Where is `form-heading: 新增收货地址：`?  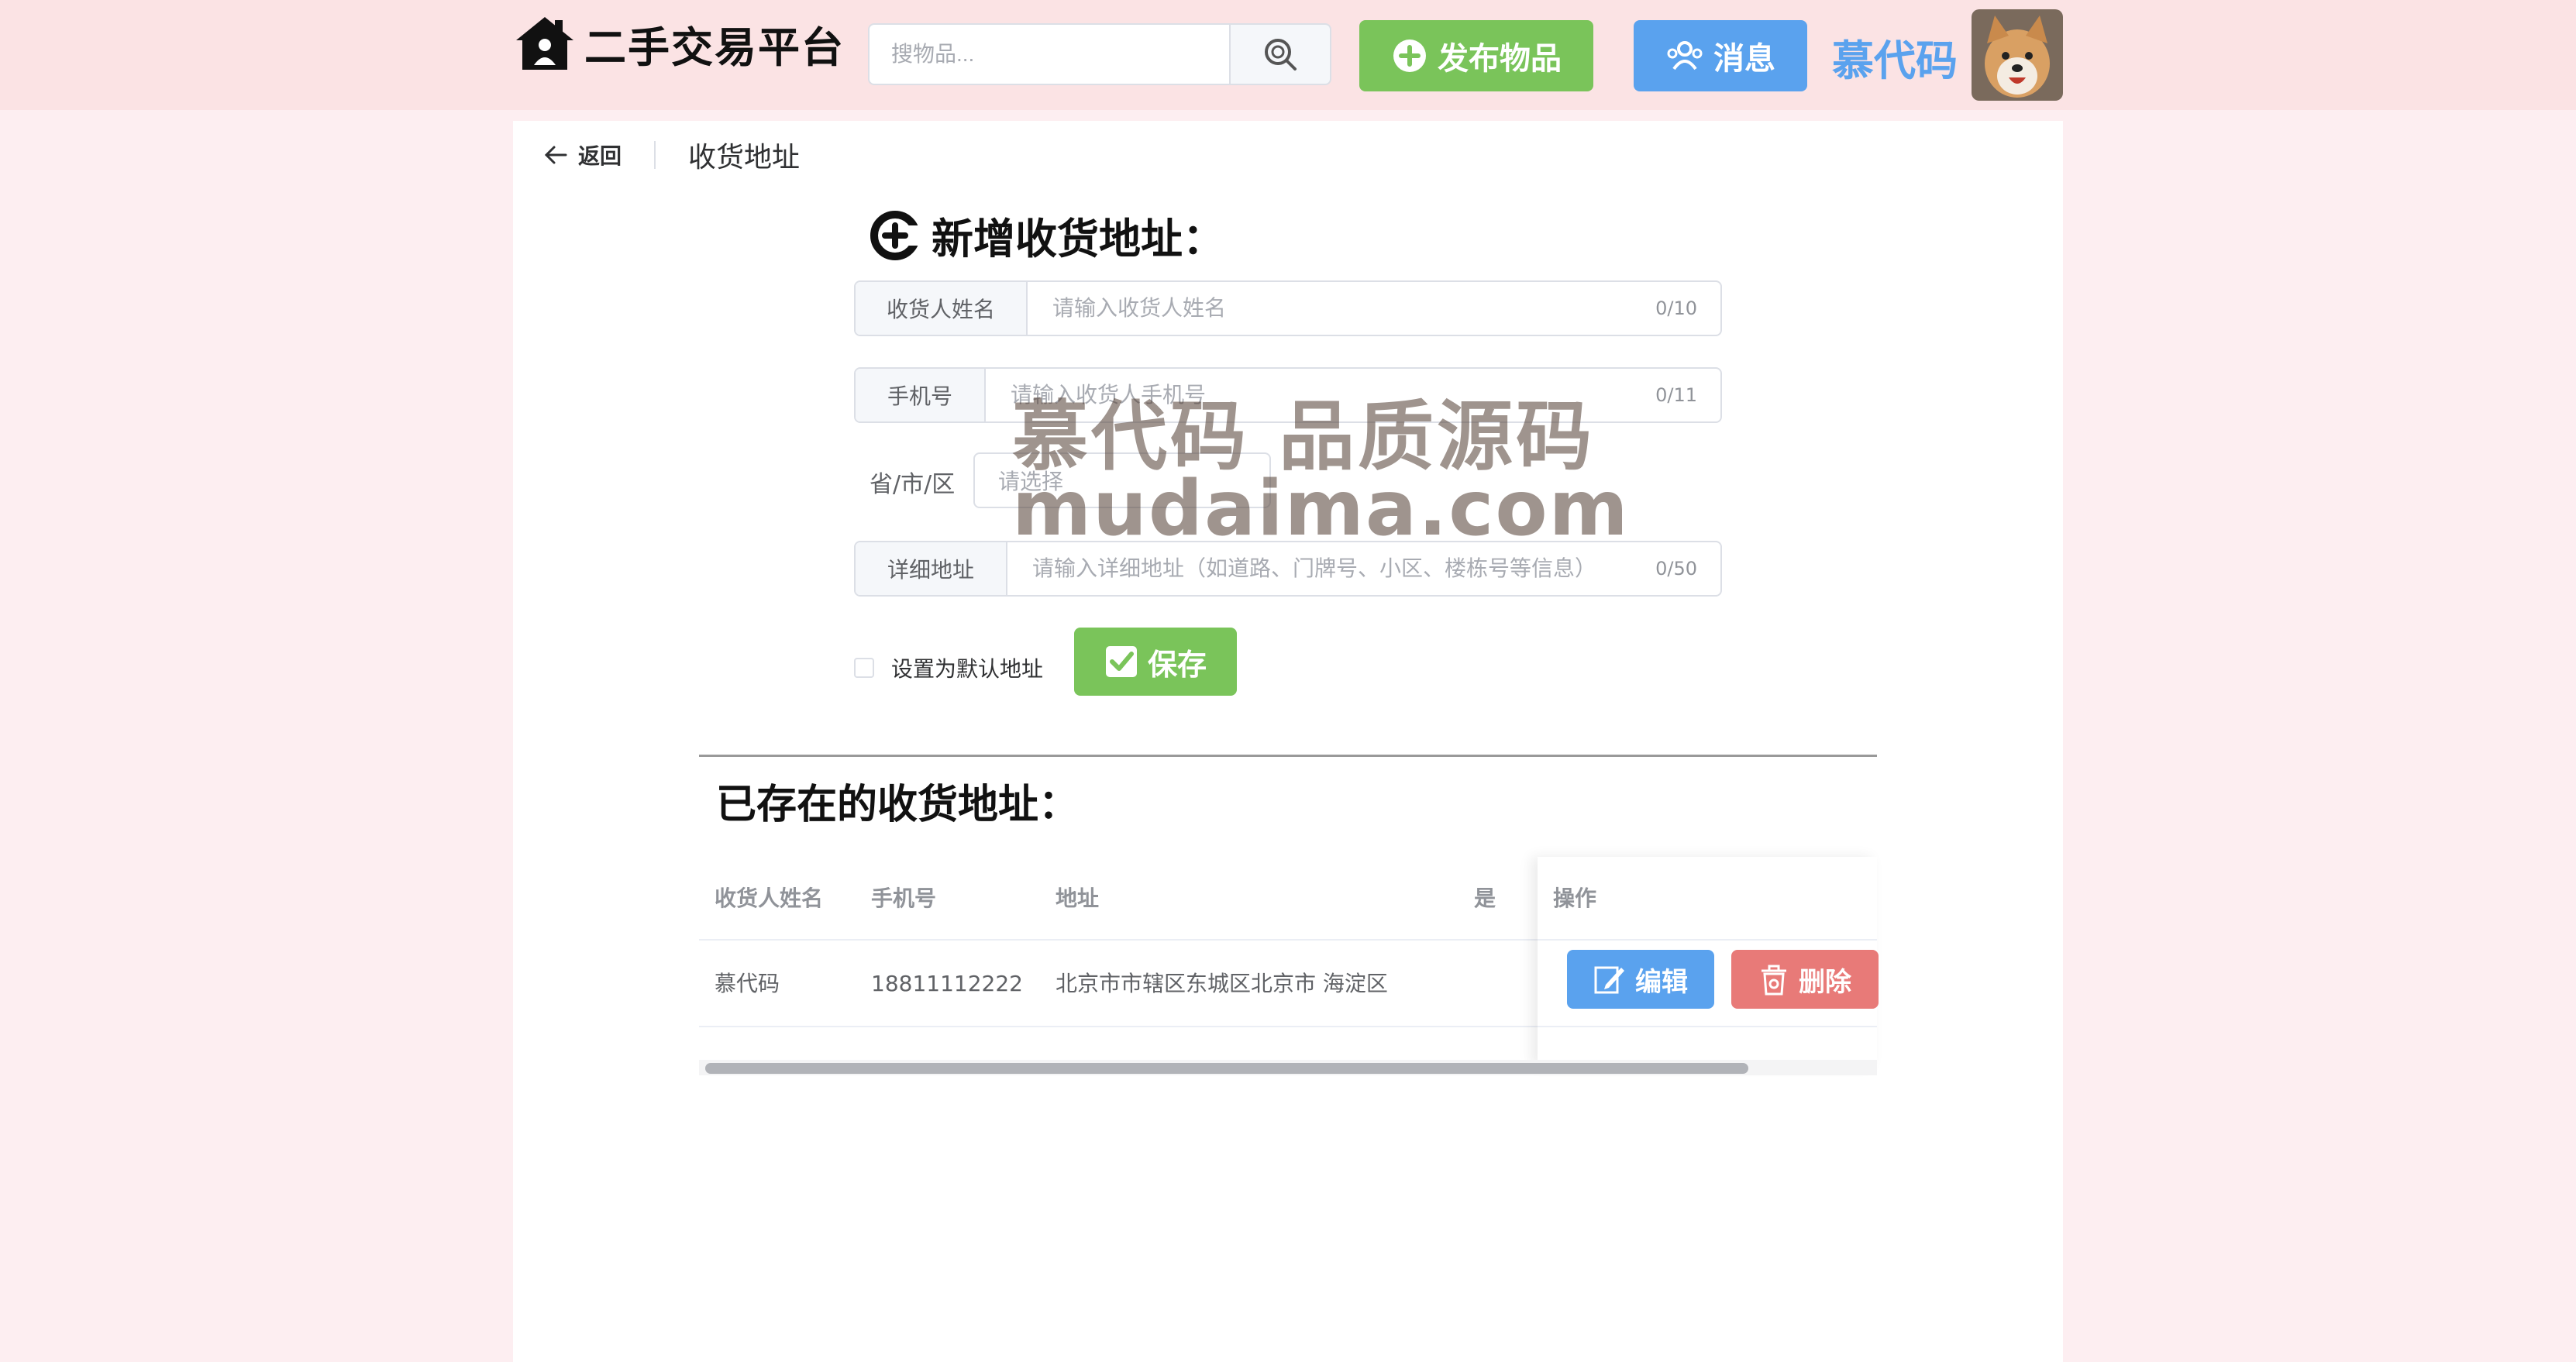 form-heading: 新增收货地址： is located at coordinates (1047, 235).